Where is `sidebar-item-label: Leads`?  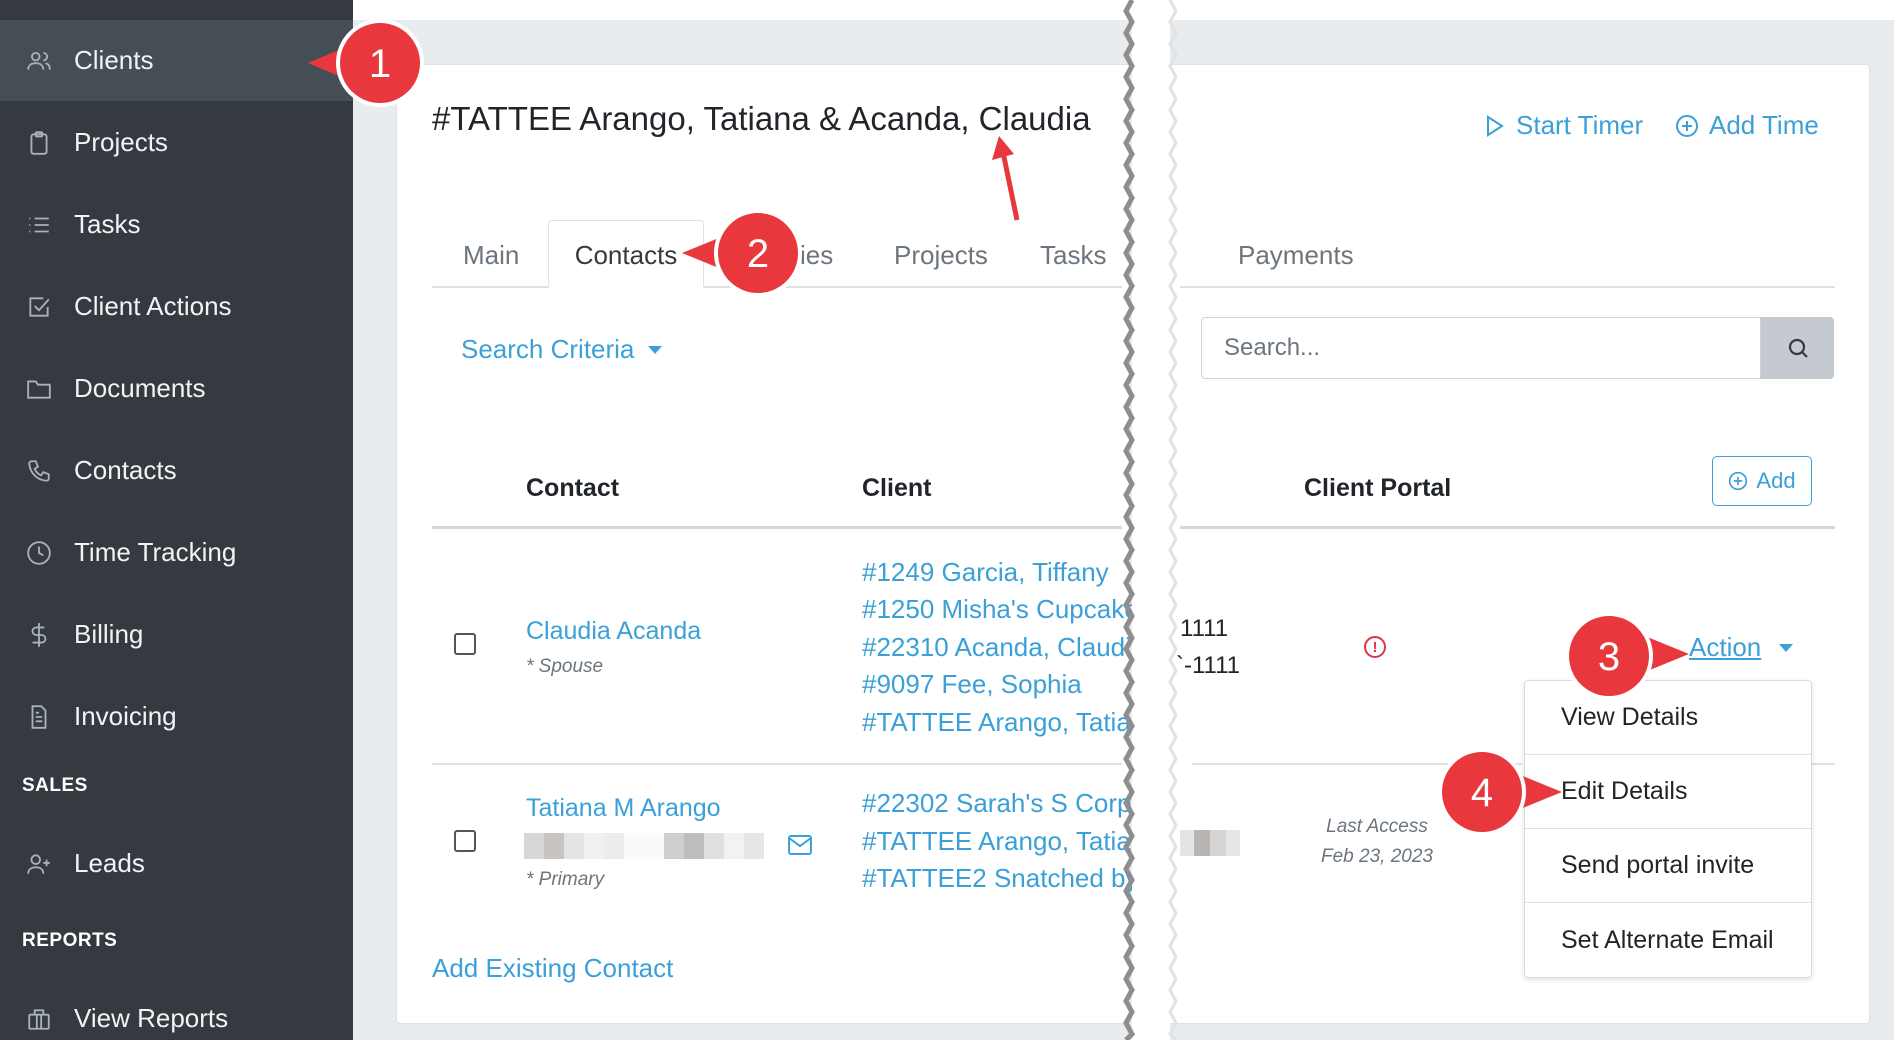
sidebar-item-label: Leads is located at coordinates (109, 863).